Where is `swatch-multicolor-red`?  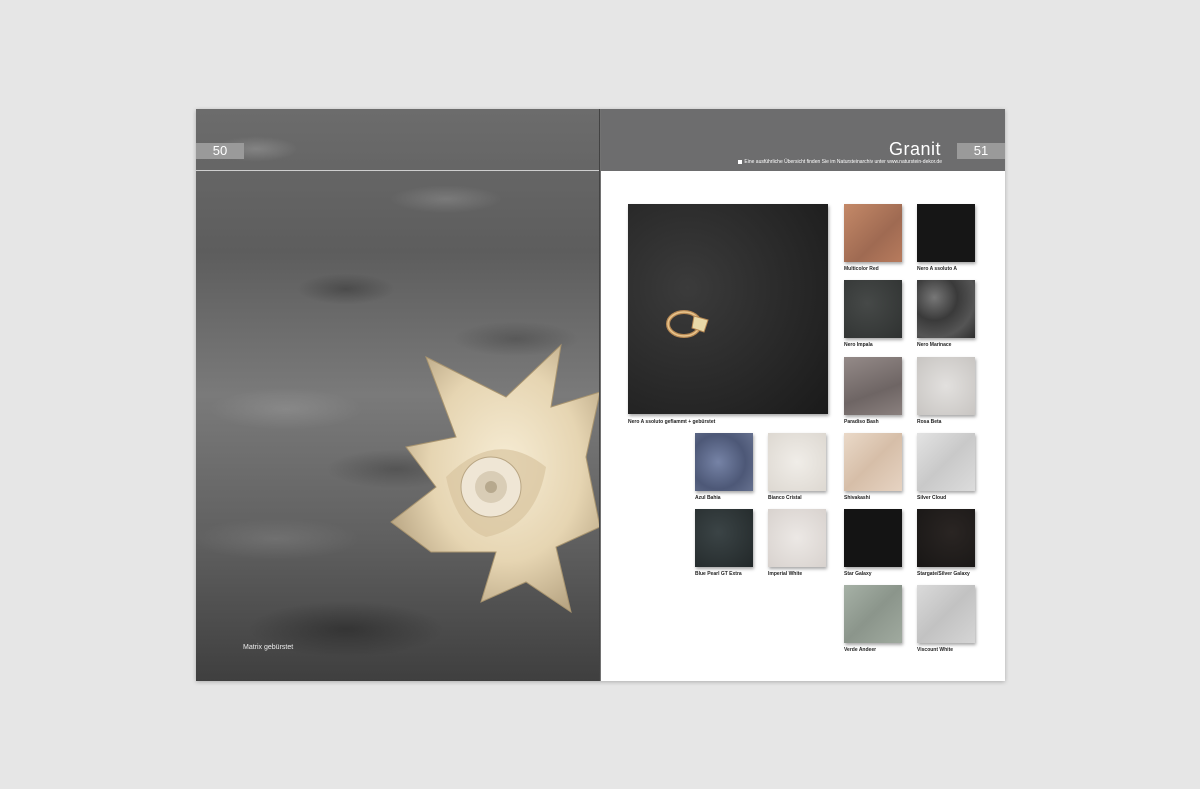 swatch-multicolor-red is located at coordinates (873, 233).